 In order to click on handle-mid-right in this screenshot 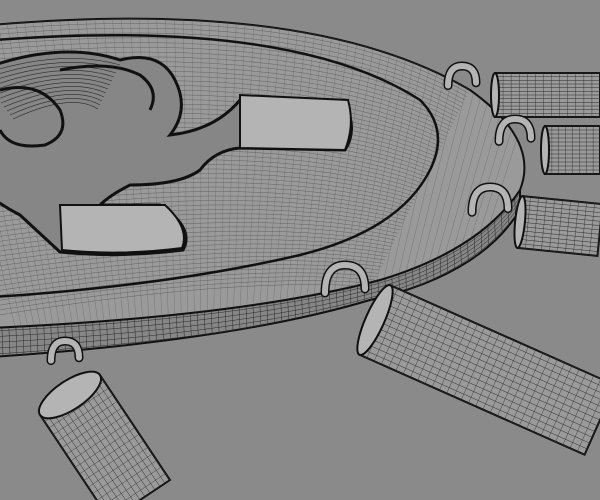, I will do `click(556, 226)`.